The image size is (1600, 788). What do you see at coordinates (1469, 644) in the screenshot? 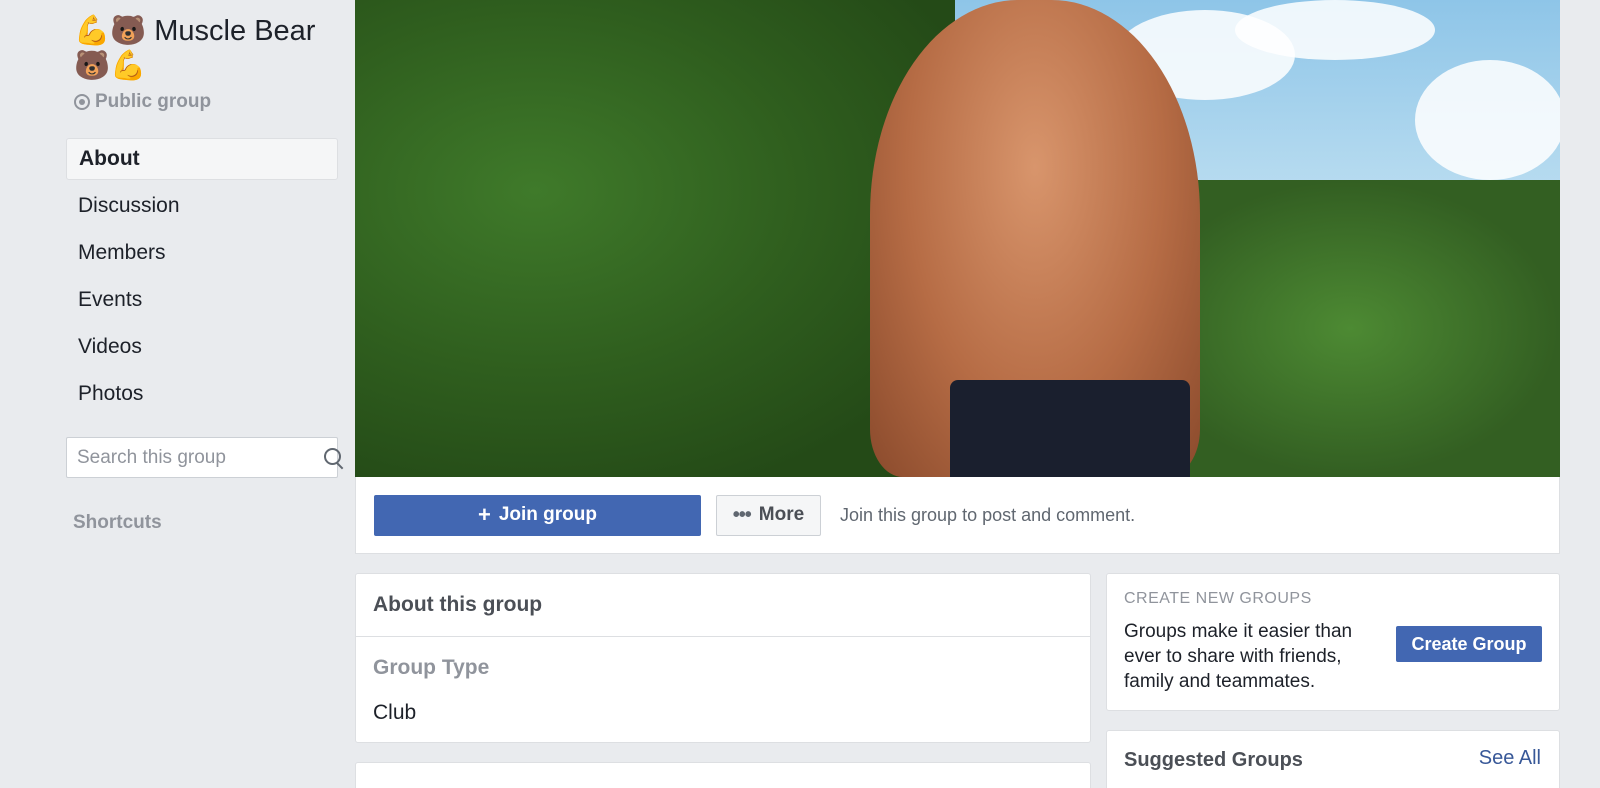
I see `create-group-button: Create Group` at bounding box center [1469, 644].